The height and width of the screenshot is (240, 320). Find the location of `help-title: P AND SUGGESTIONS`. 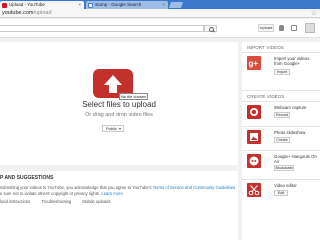

help-title: P AND SUGGESTIONS is located at coordinates (27, 178).